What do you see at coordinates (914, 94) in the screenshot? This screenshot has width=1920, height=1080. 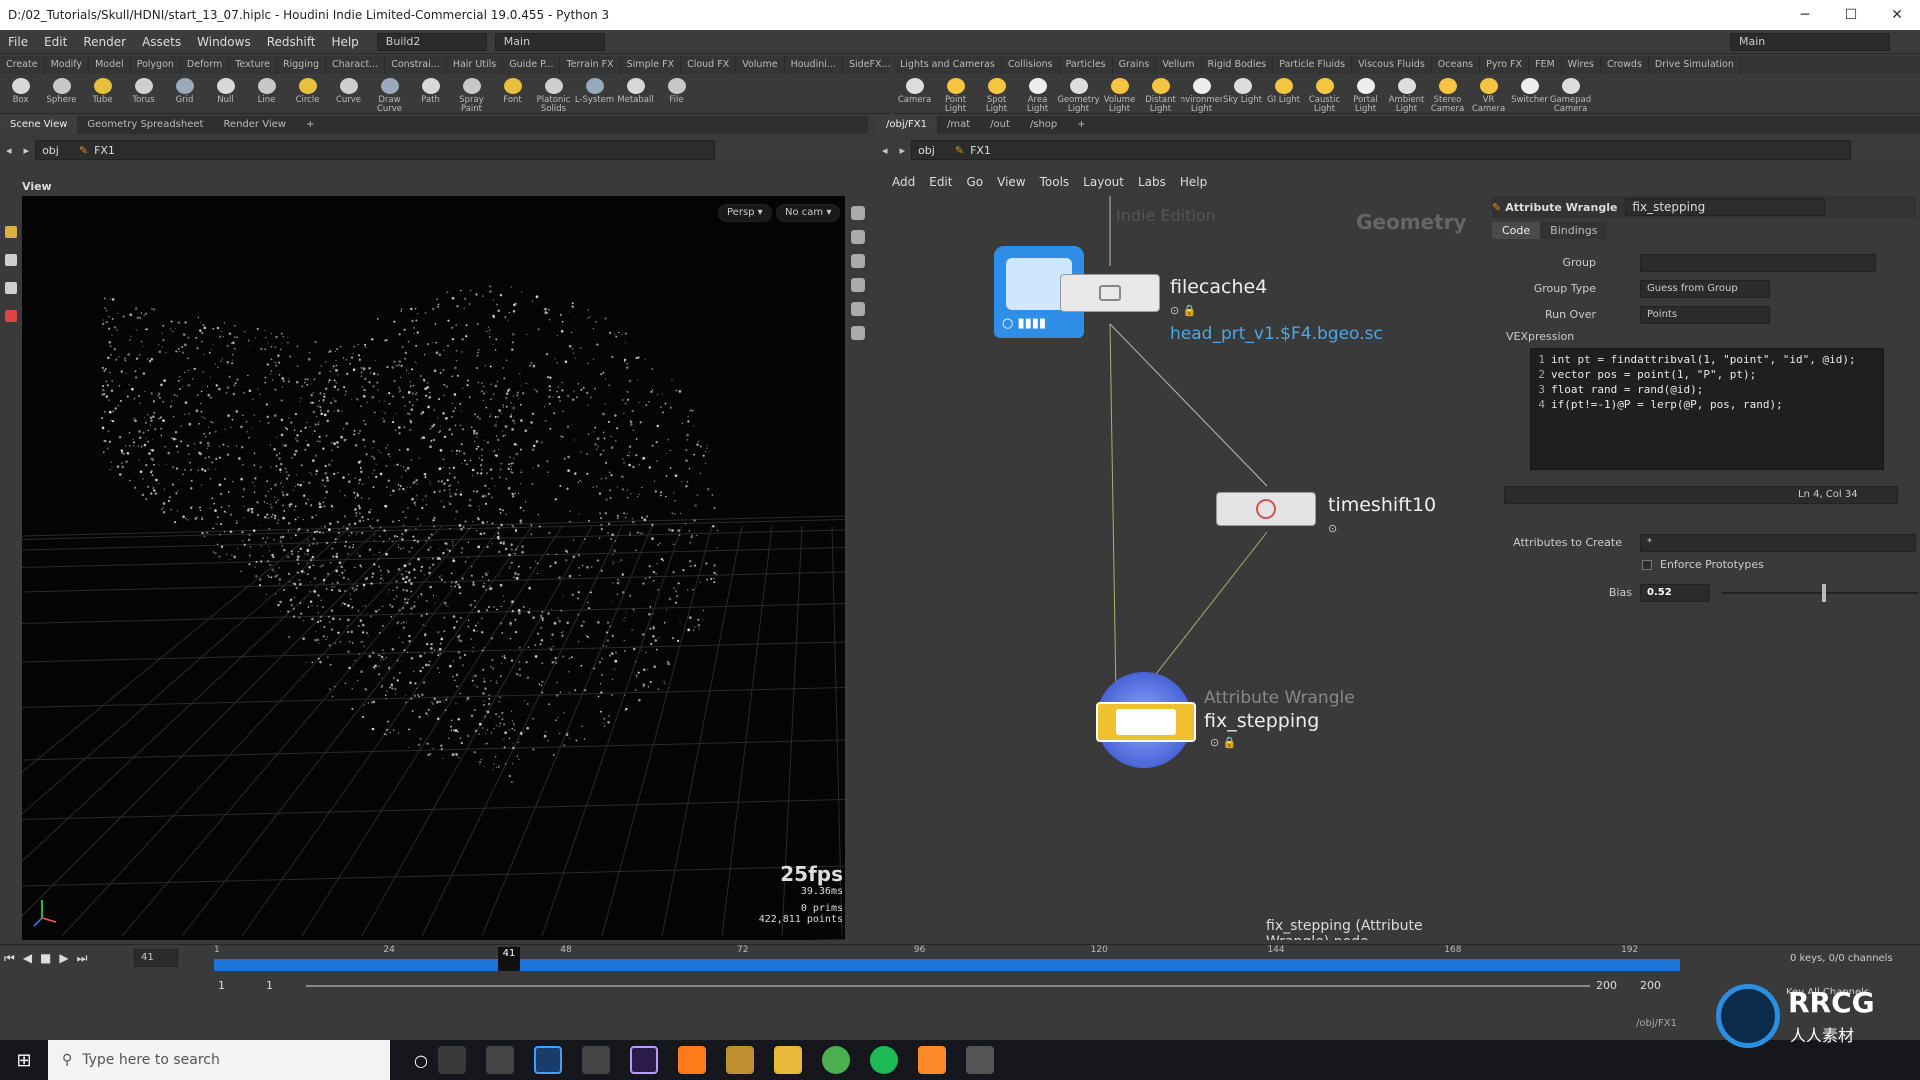 I see `shelf-tool-camera: Camera` at bounding box center [914, 94].